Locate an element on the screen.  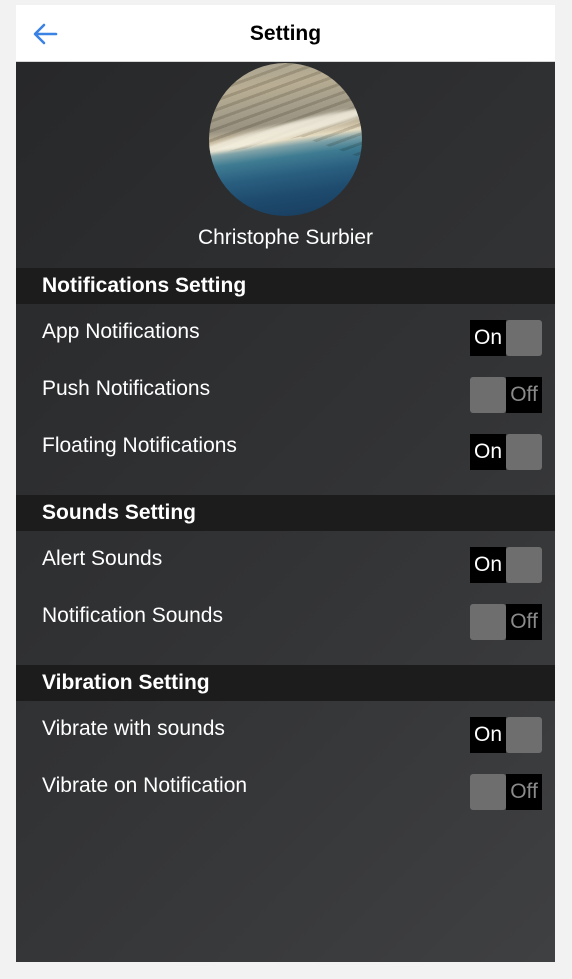
vibrate-on-notification-toggle: Off is located at coordinates (506, 792).